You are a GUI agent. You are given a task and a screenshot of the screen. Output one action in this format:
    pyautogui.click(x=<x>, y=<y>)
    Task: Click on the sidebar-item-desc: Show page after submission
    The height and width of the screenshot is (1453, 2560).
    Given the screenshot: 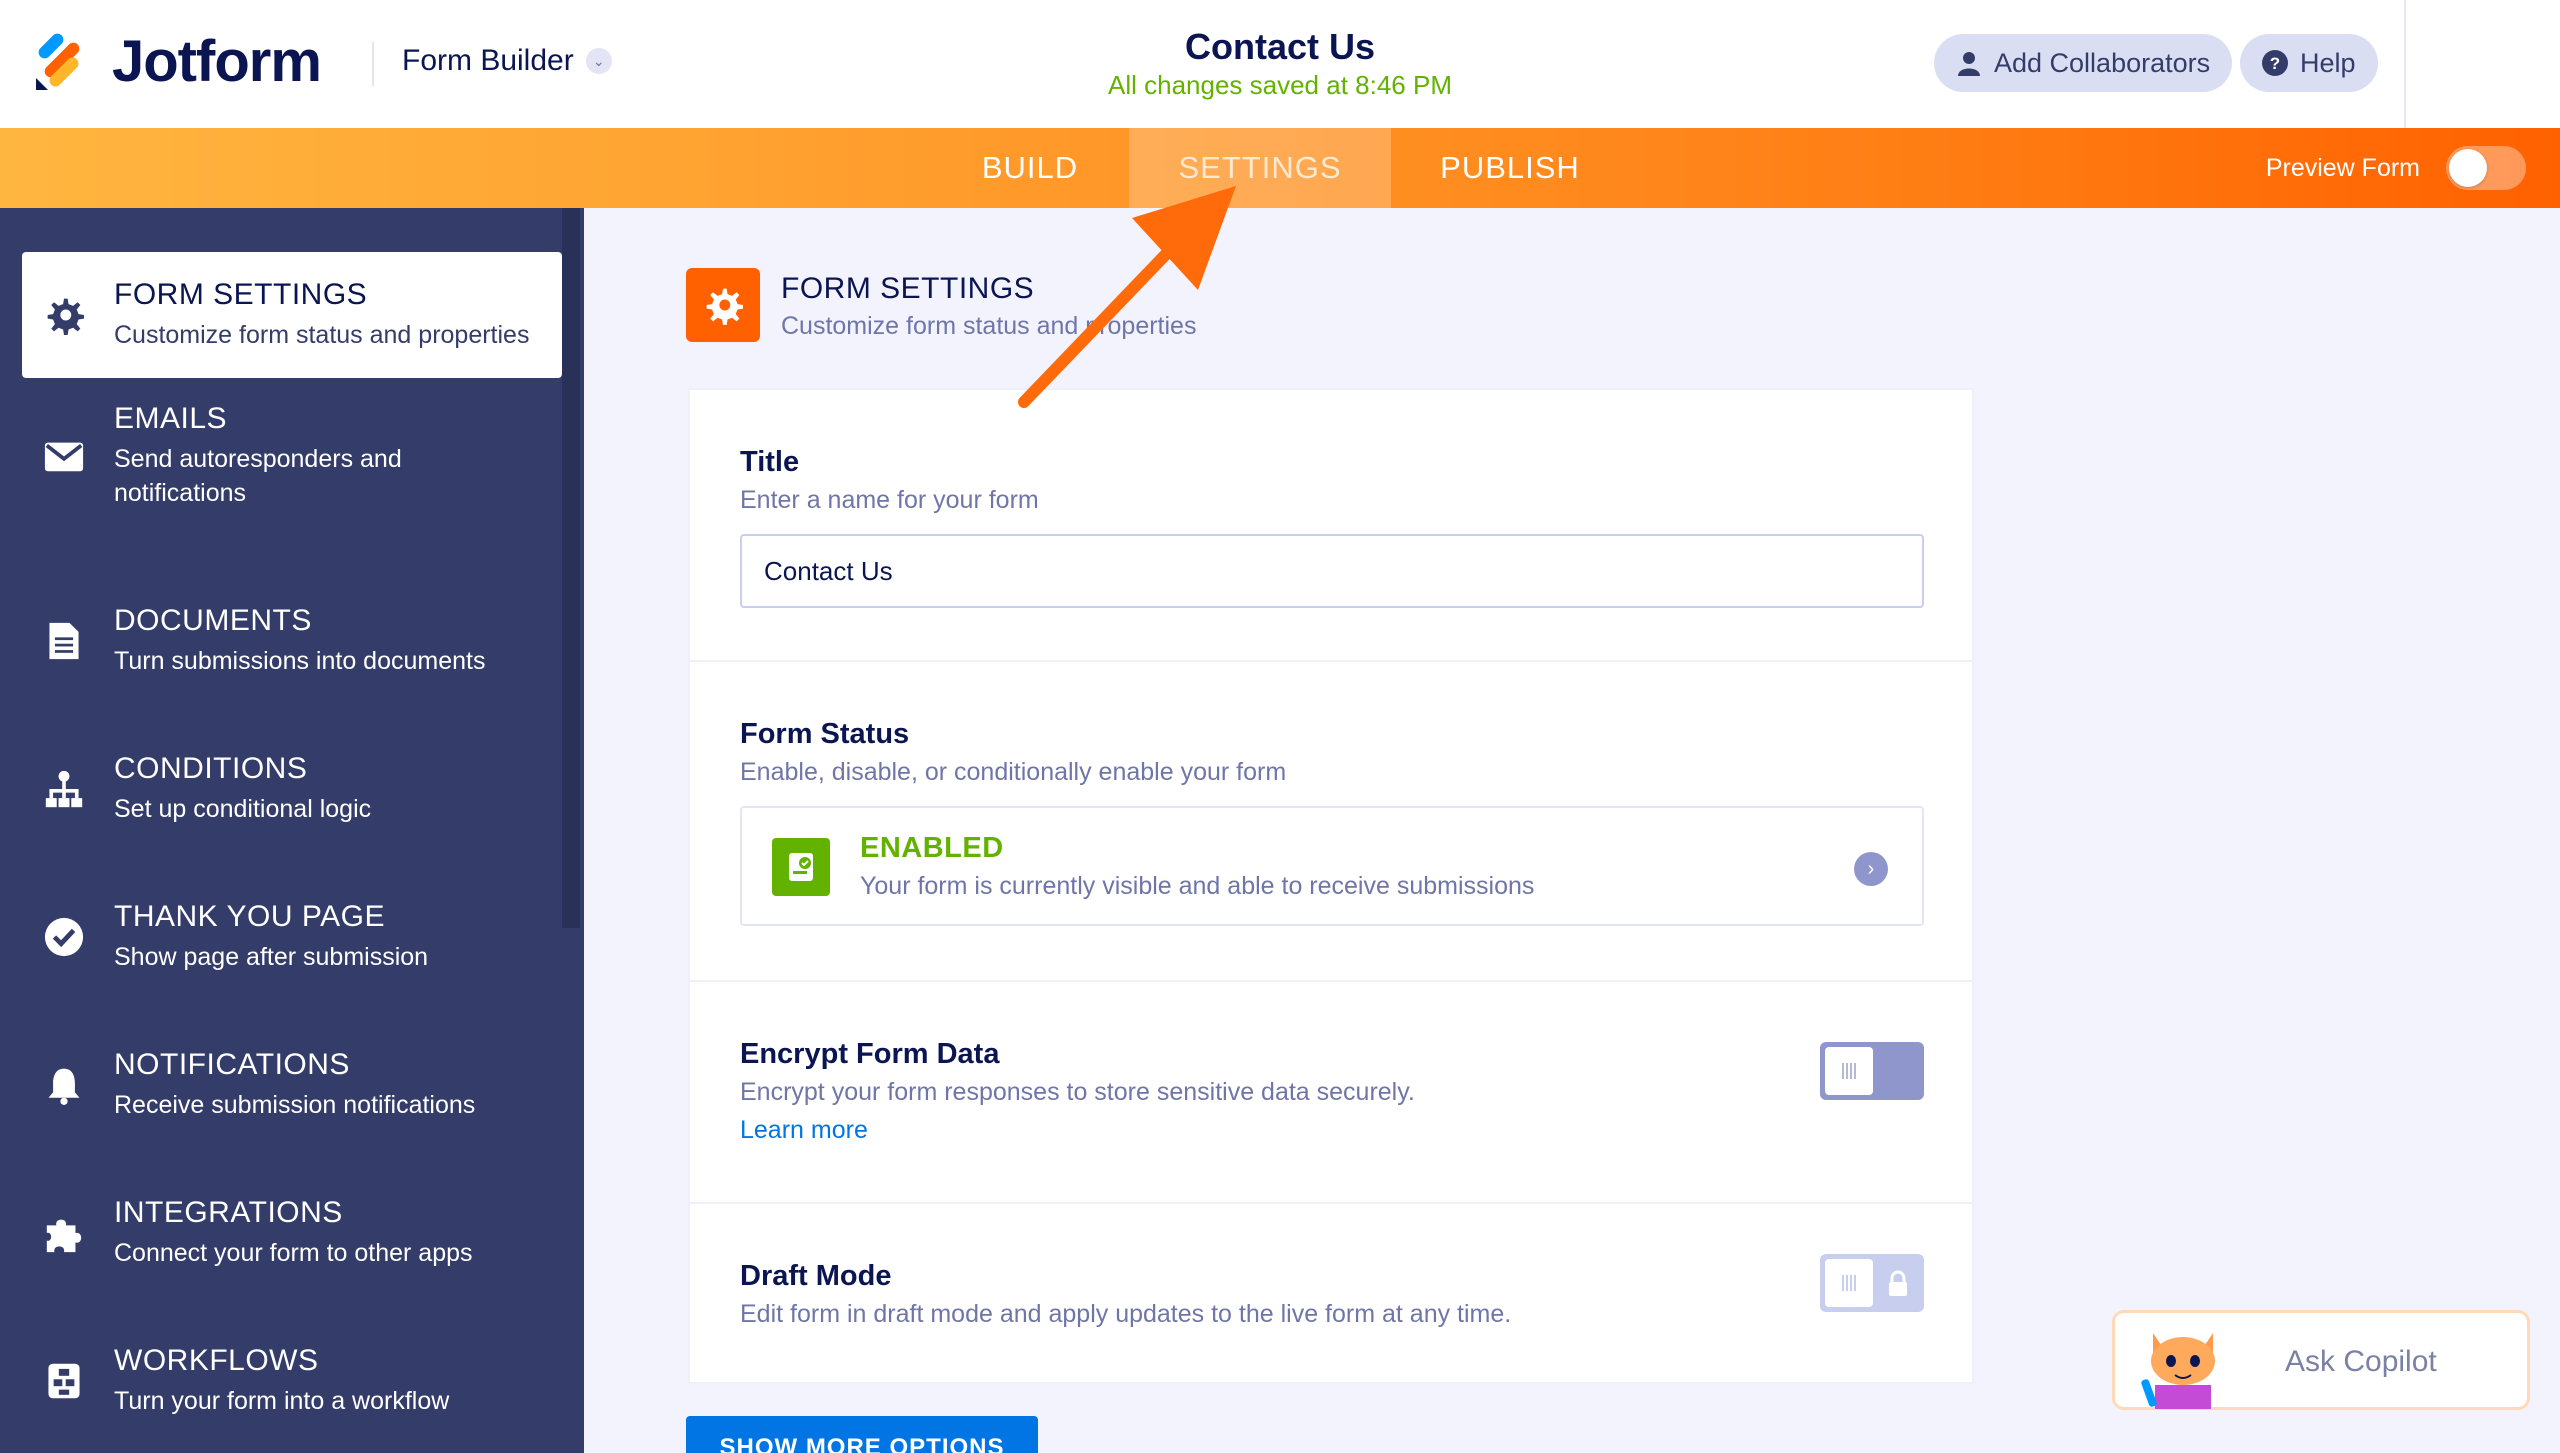 What is the action you would take?
    pyautogui.click(x=271, y=957)
    